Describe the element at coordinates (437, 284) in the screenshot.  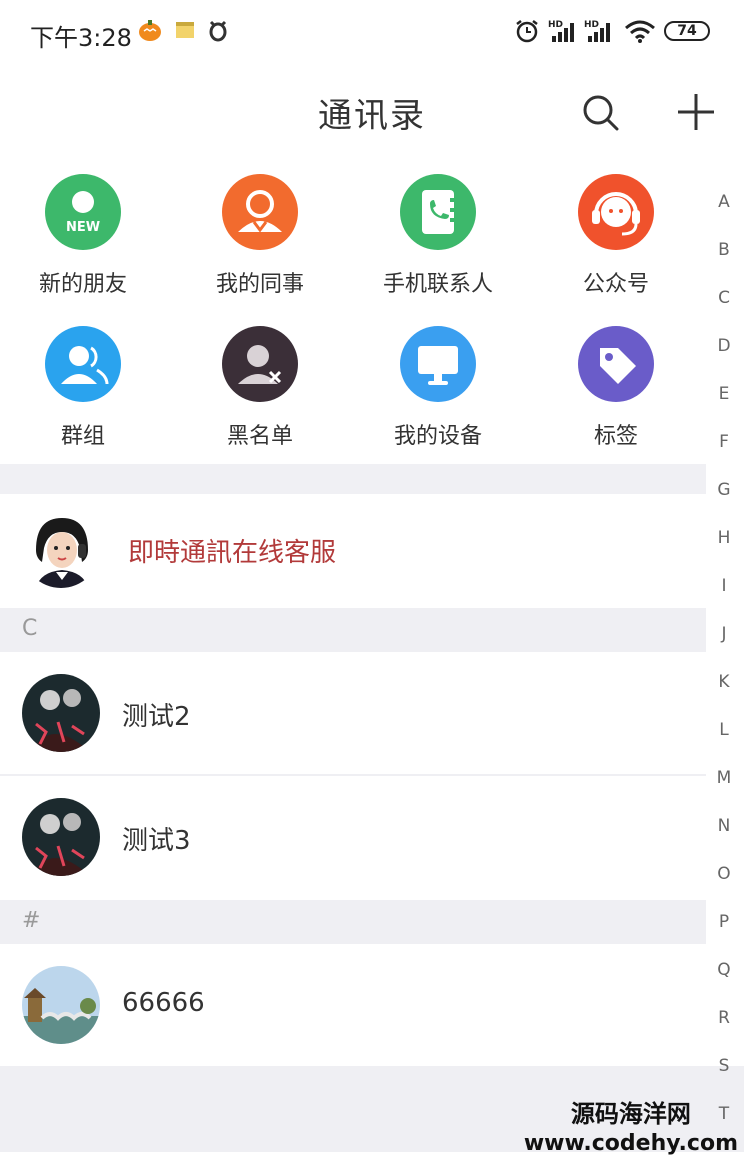
I see `quick-label: 手机联系人` at that location.